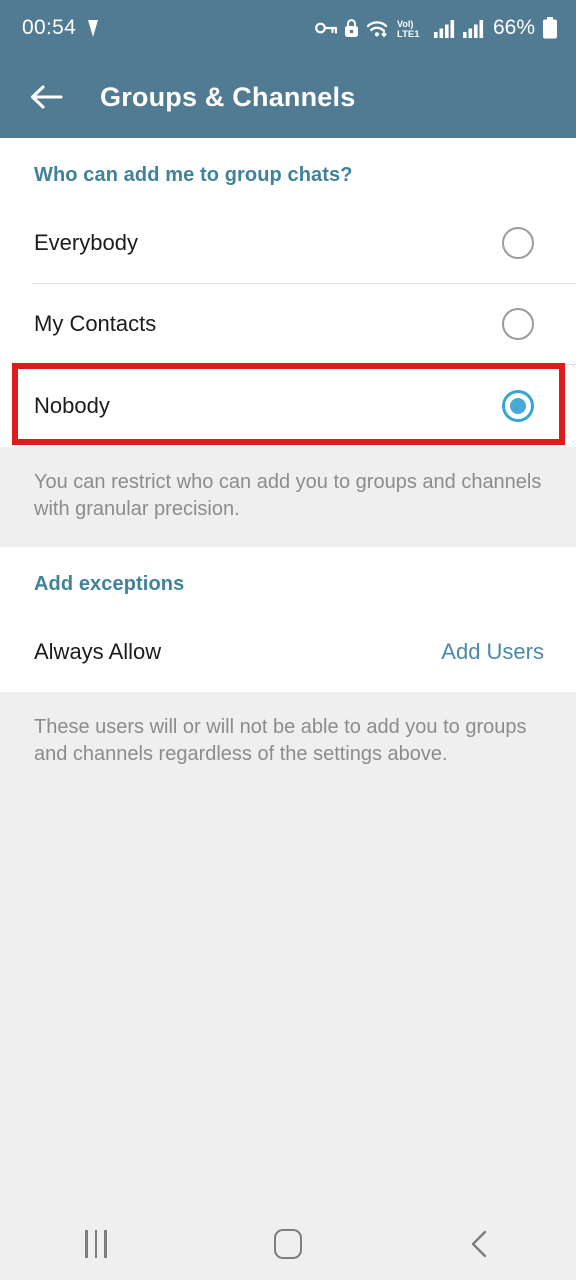  Describe the element at coordinates (408, 33) in the screenshot. I see `svg-text: LTE1` at that location.